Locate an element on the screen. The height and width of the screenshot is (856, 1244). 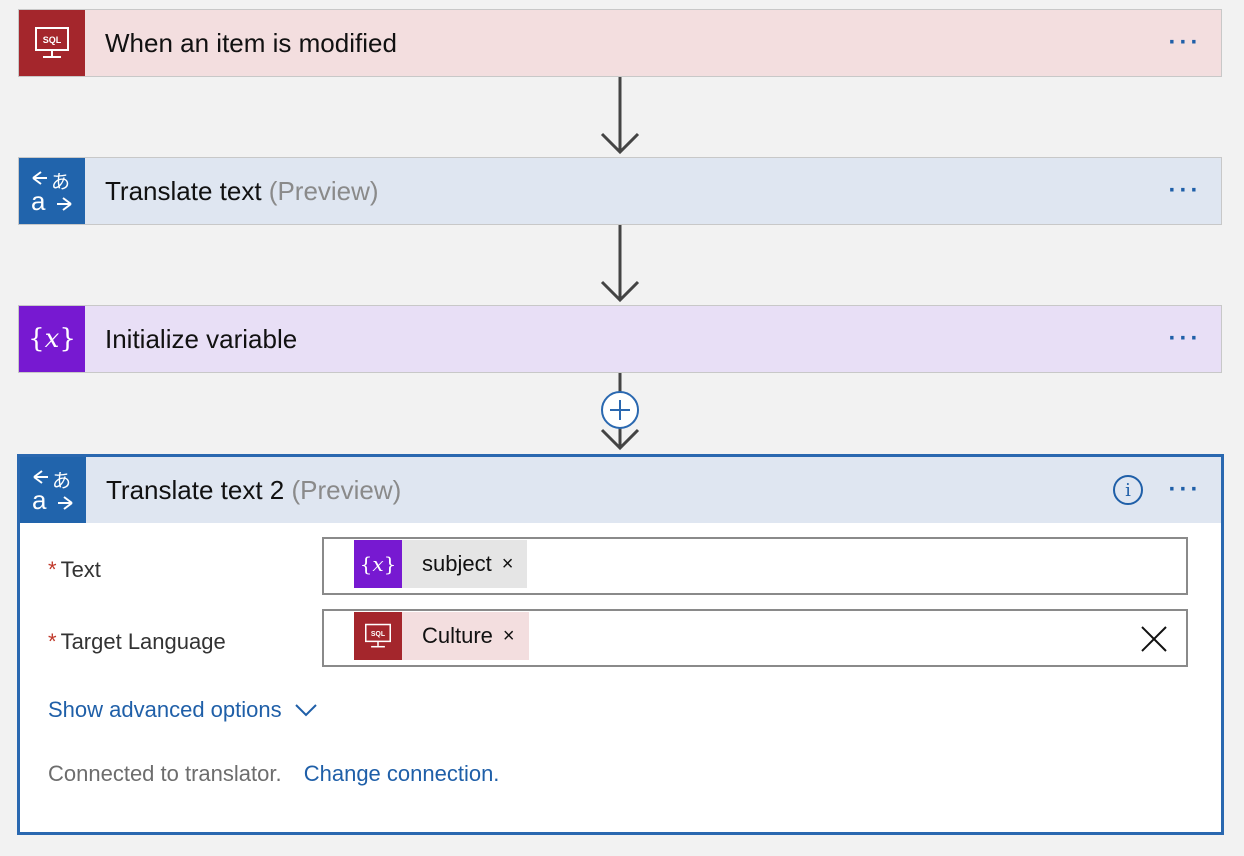
change-connection-link: Change connection. is located at coordinates (402, 773).